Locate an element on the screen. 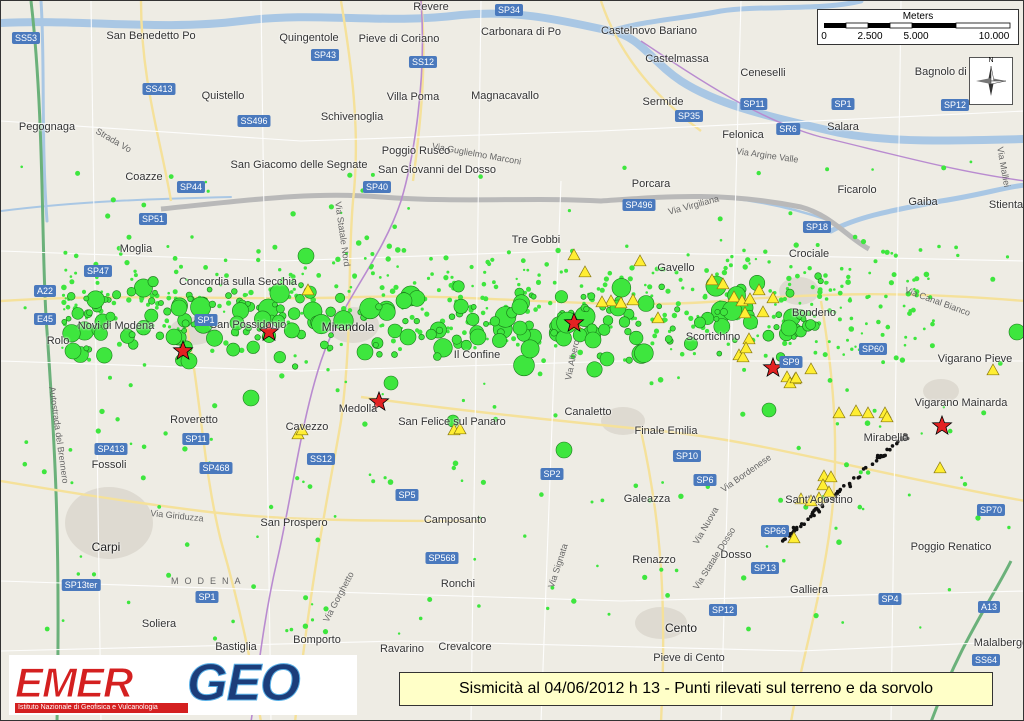  north-label: N is located at coordinates (991, 60).